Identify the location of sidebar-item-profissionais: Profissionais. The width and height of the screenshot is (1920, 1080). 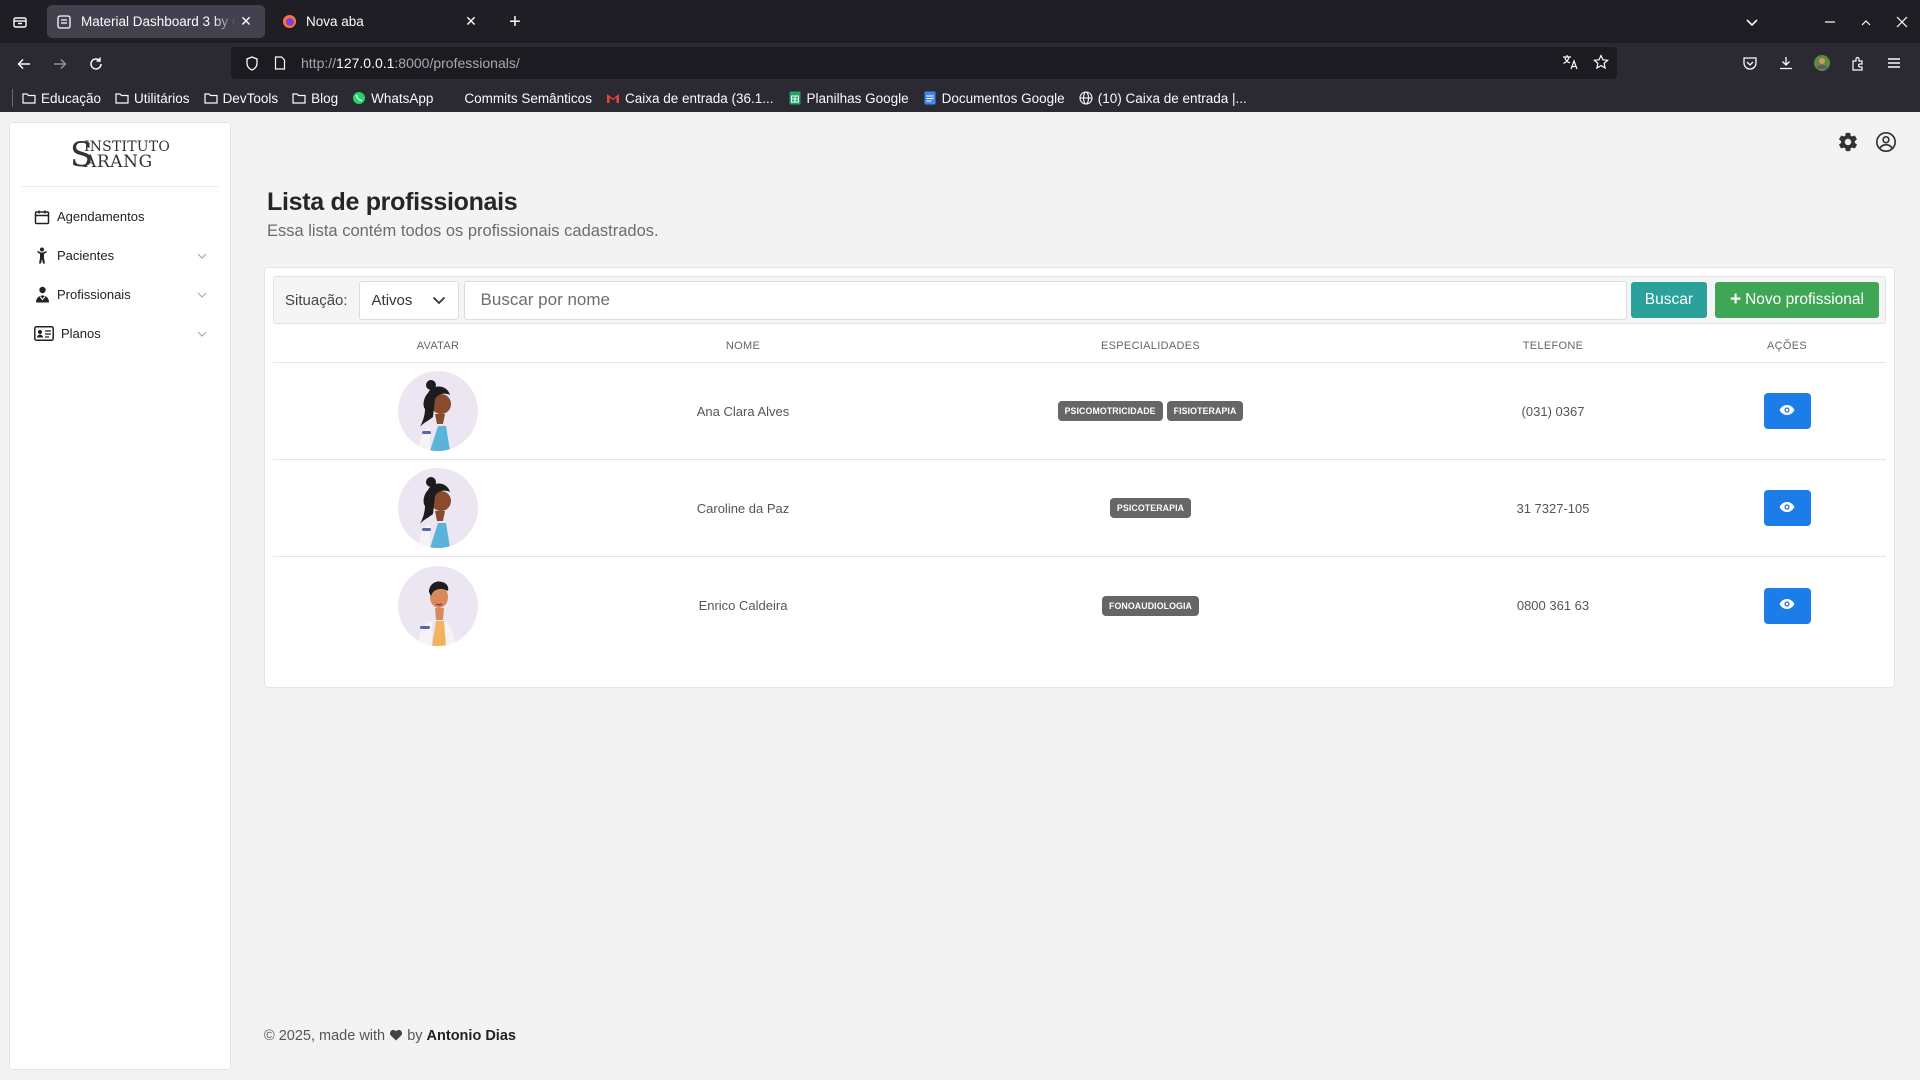
(120, 294).